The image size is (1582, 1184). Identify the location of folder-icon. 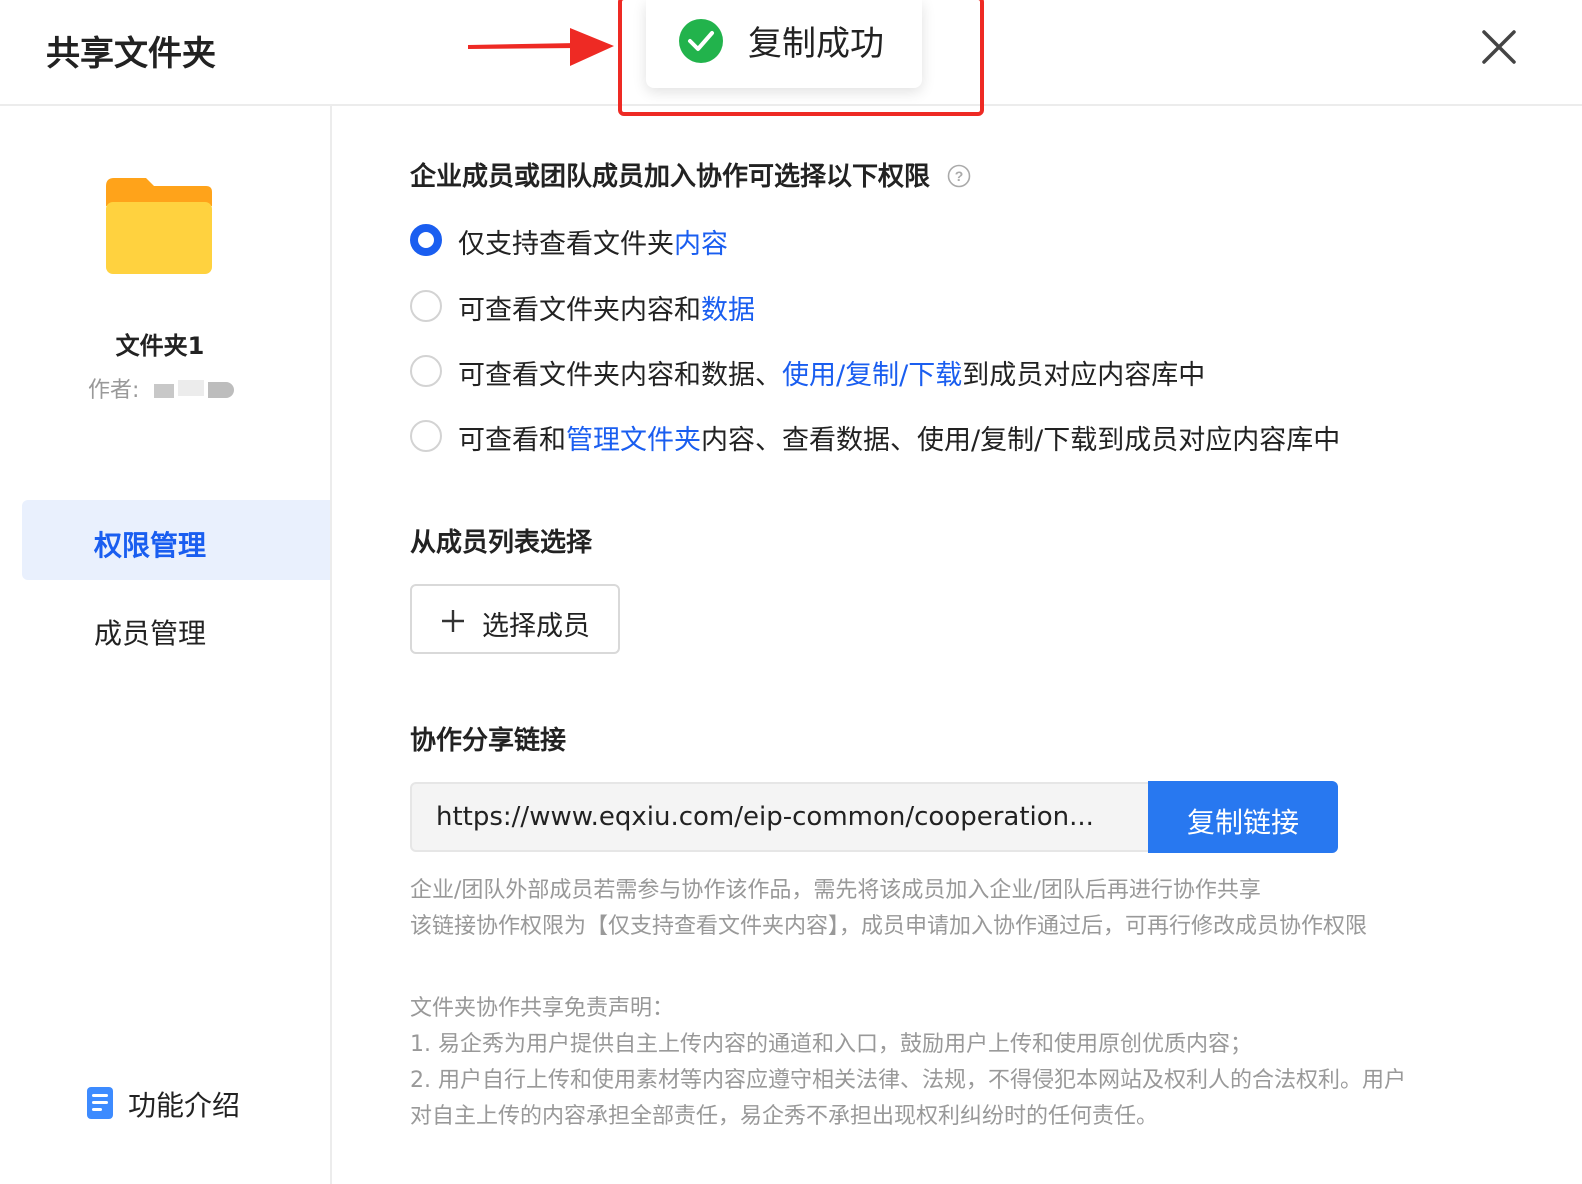
(159, 226).